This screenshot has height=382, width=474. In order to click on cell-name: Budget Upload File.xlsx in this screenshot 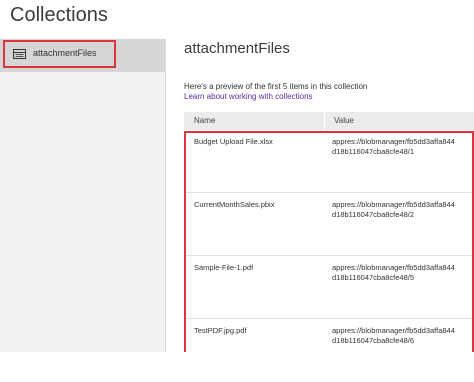, I will do `click(233, 141)`.